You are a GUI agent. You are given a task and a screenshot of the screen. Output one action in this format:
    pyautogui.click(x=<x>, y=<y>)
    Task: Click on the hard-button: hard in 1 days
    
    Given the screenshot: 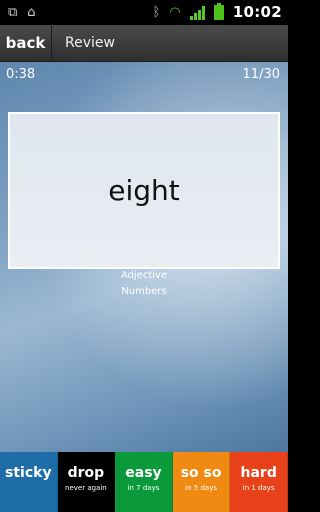 What is the action you would take?
    pyautogui.click(x=259, y=482)
    